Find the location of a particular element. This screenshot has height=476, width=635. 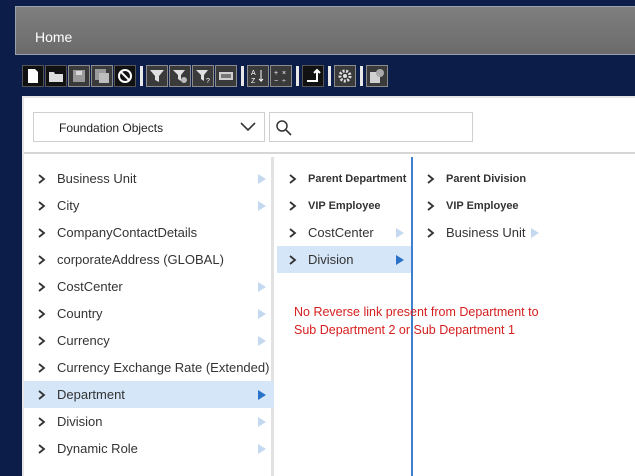

search-box is located at coordinates (371, 127).